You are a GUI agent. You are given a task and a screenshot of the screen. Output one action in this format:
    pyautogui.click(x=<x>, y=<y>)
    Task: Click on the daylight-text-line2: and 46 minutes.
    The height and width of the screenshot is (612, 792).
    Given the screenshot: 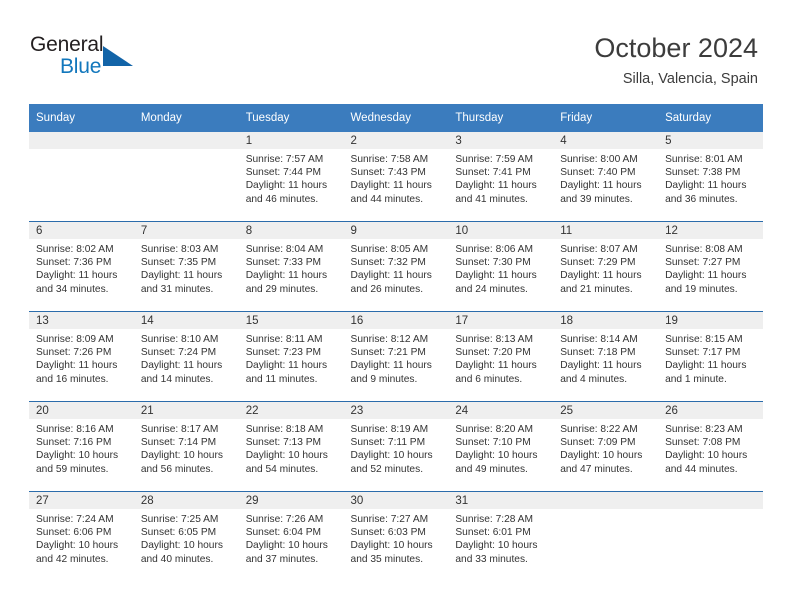 What is the action you would take?
    pyautogui.click(x=282, y=199)
    